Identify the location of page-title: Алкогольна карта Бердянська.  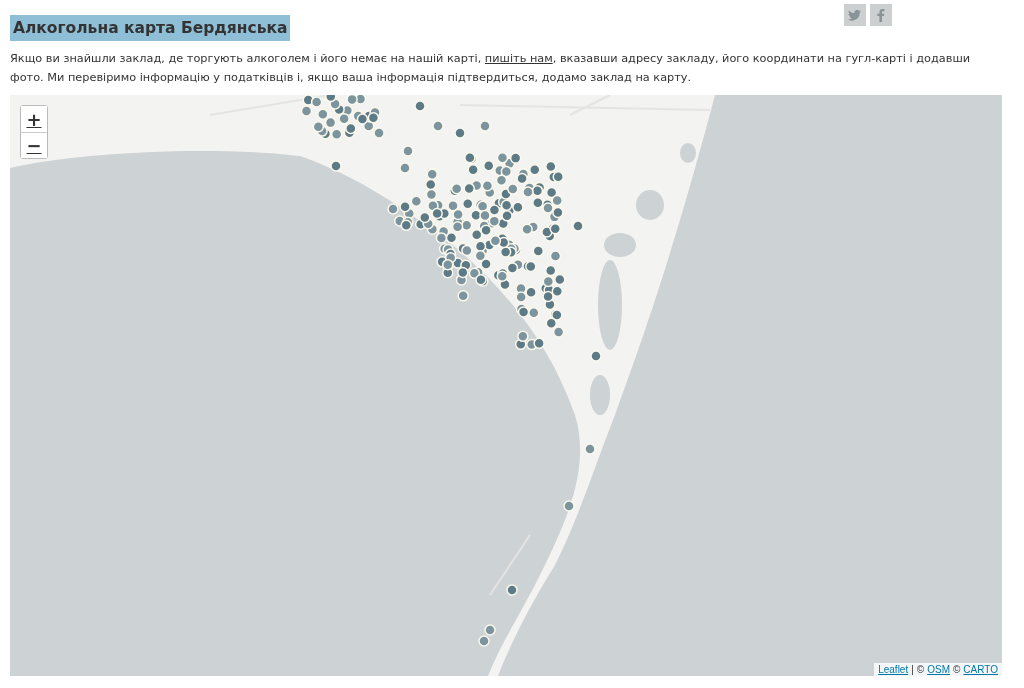
(150, 28).